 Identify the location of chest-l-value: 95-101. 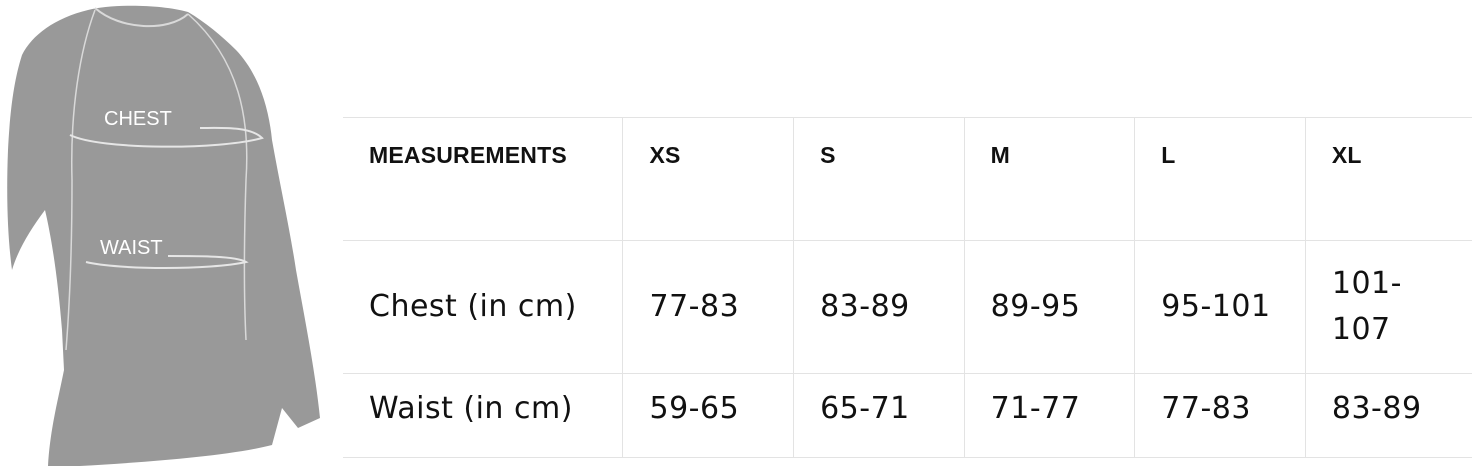
(1220, 307).